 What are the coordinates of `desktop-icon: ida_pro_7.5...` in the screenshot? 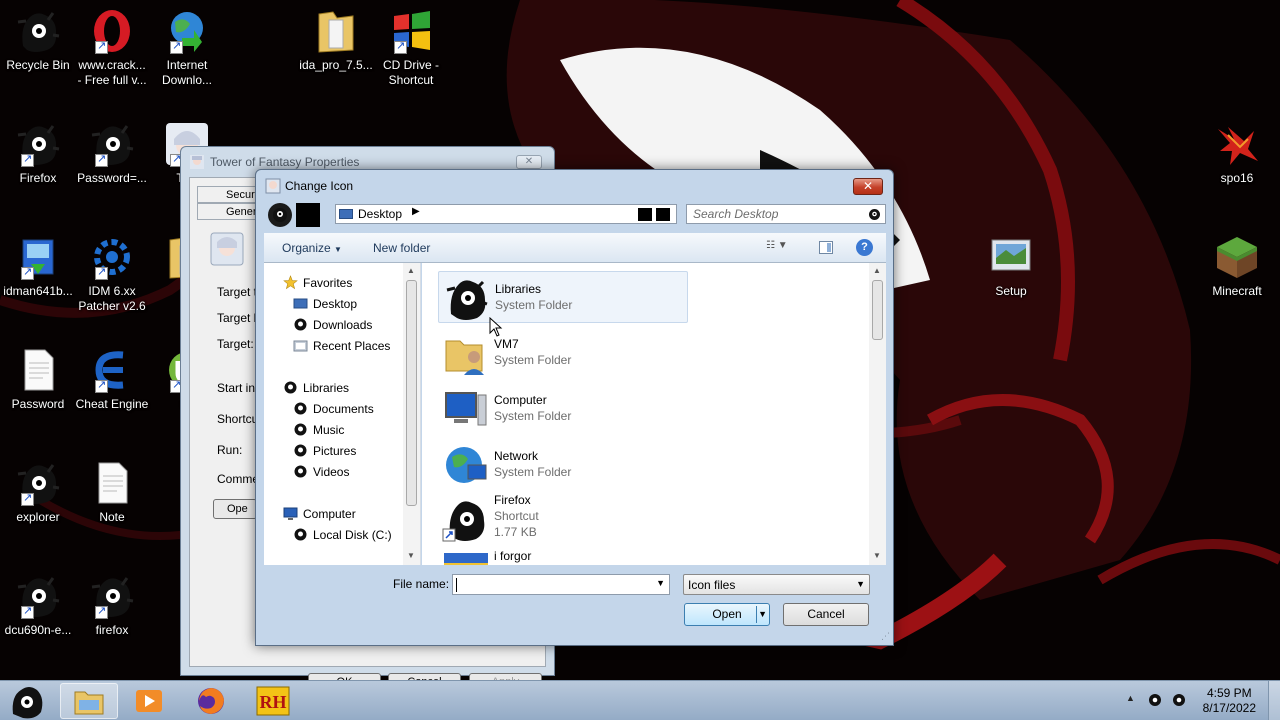 It's located at (336, 40).